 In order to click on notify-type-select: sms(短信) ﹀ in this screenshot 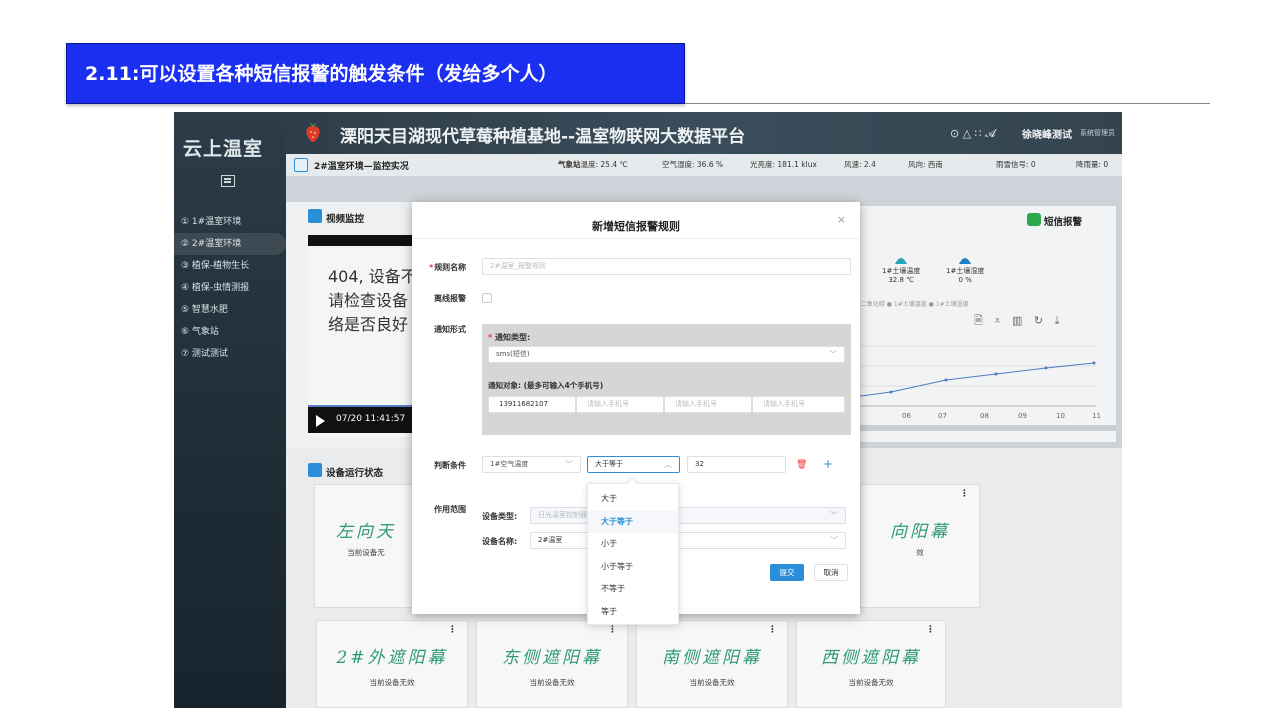, I will do `click(666, 354)`.